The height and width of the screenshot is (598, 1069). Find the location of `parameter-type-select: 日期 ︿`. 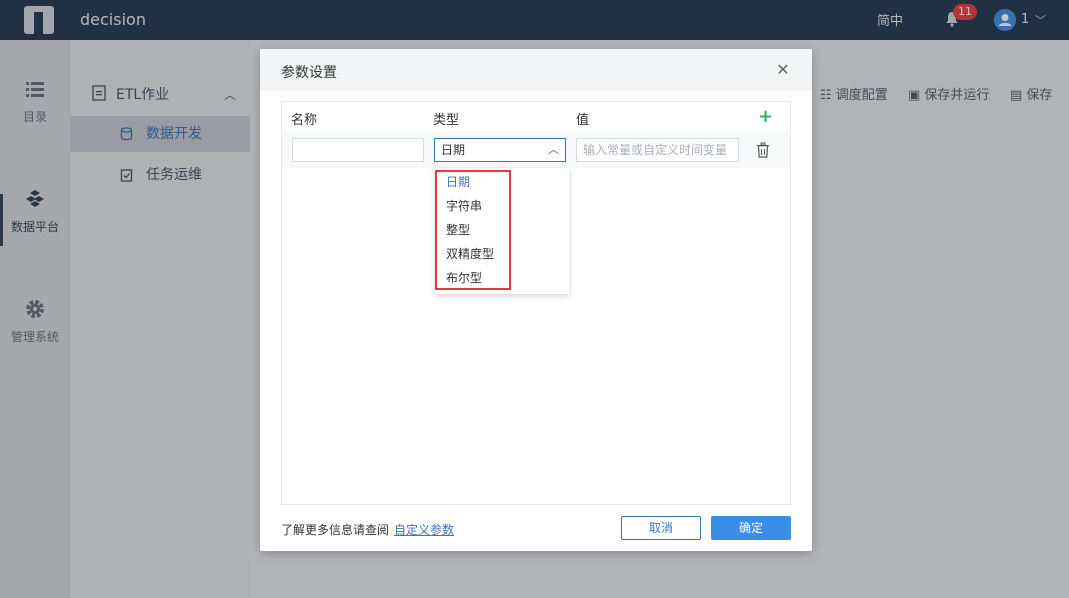

parameter-type-select: 日期 ︿ is located at coordinates (500, 150).